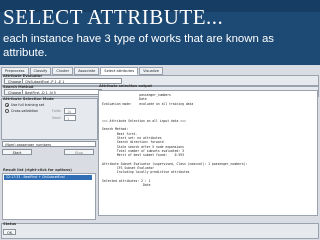 Image resolution: width=320 pixels, height=240 pixels. I want to click on tab-select-attributes: Select attributes, so click(119, 71).